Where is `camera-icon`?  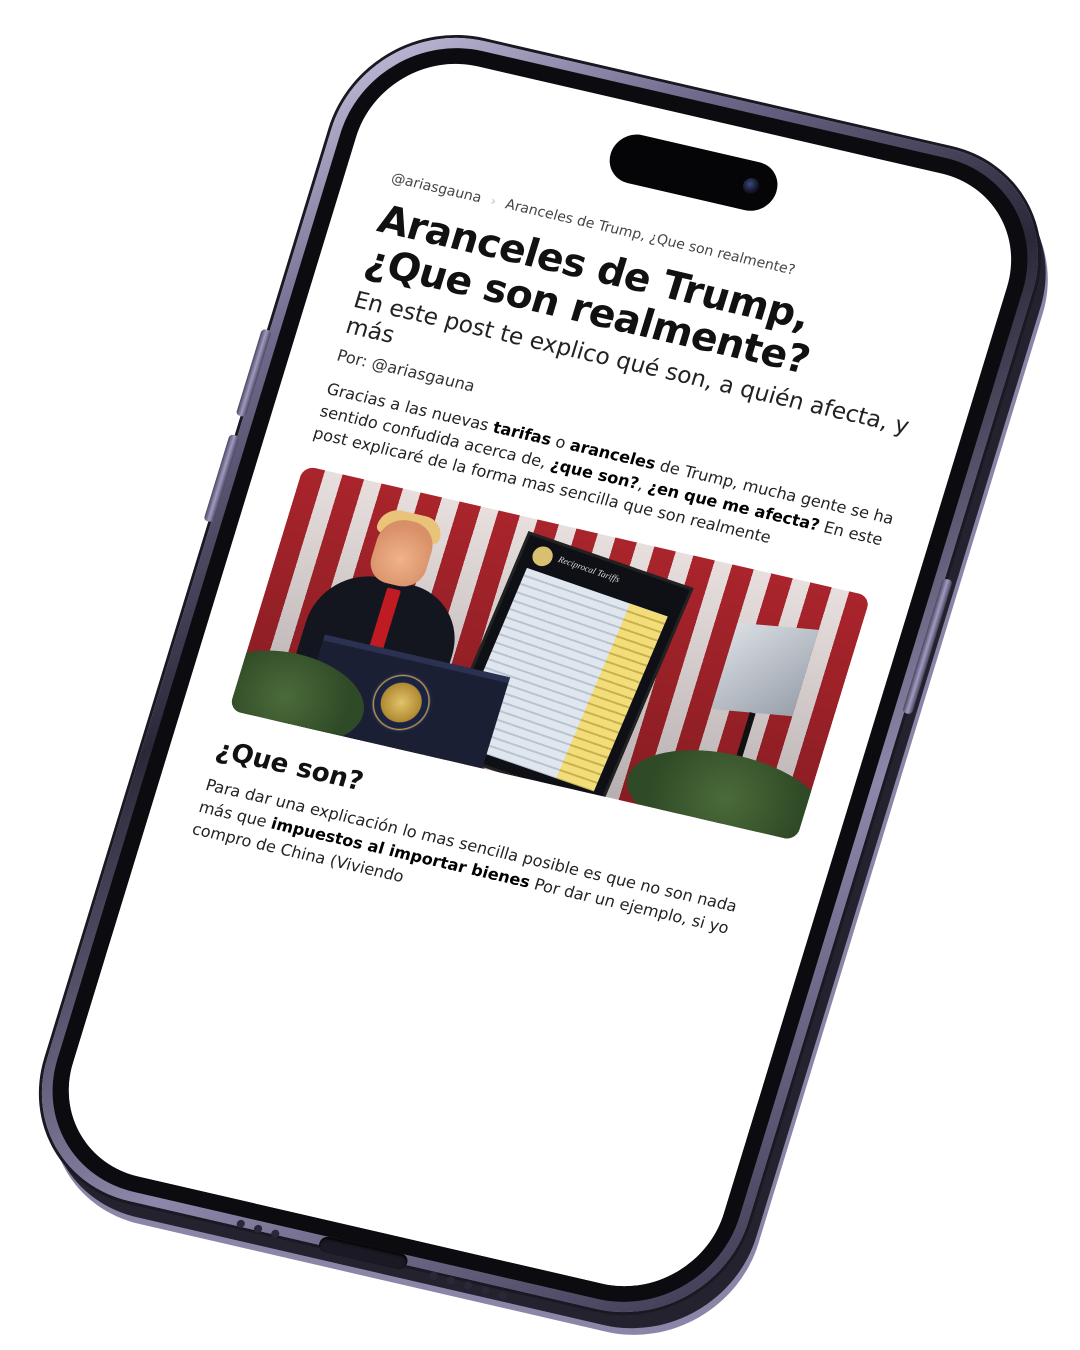 camera-icon is located at coordinates (751, 186).